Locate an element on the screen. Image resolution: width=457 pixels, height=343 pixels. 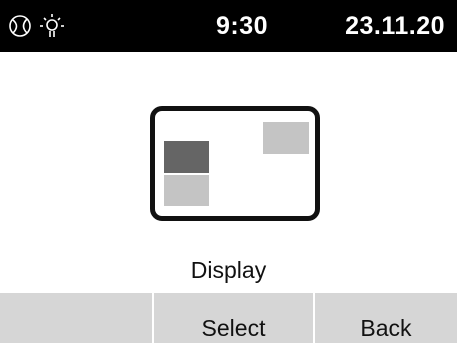
softkey-bar: Select Back is located at coordinates (228, 318).